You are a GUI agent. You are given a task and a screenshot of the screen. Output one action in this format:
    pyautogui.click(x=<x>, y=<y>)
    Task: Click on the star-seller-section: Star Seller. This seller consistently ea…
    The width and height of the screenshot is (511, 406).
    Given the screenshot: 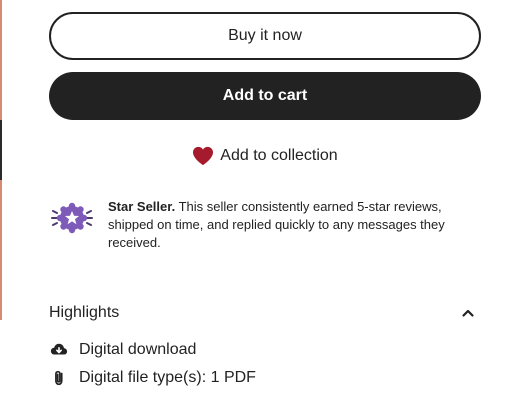 What is the action you would take?
    pyautogui.click(x=265, y=225)
    